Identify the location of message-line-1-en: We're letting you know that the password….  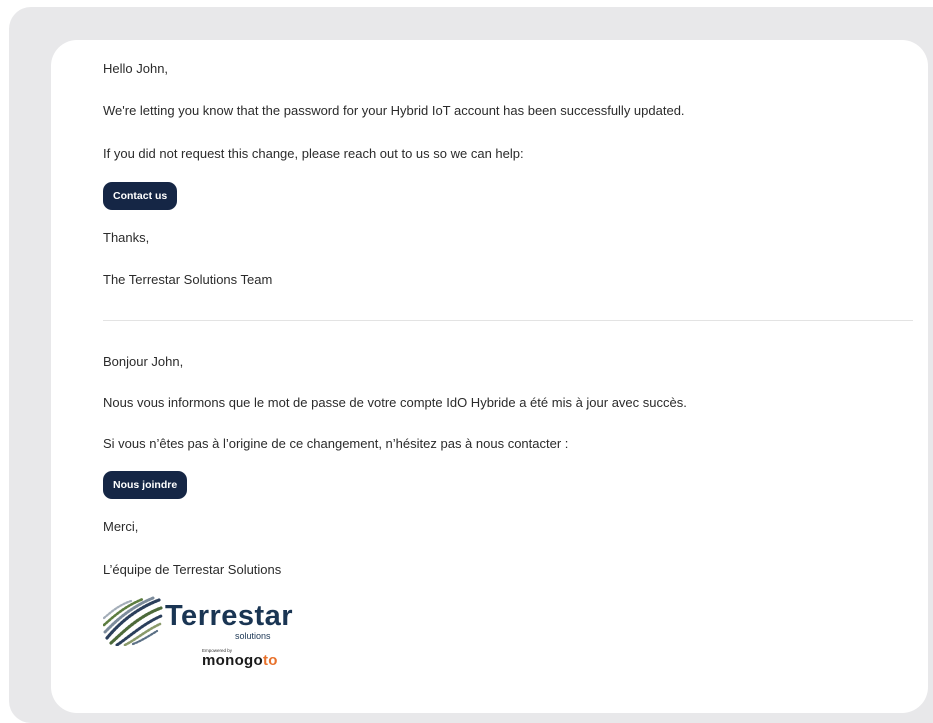
(394, 110).